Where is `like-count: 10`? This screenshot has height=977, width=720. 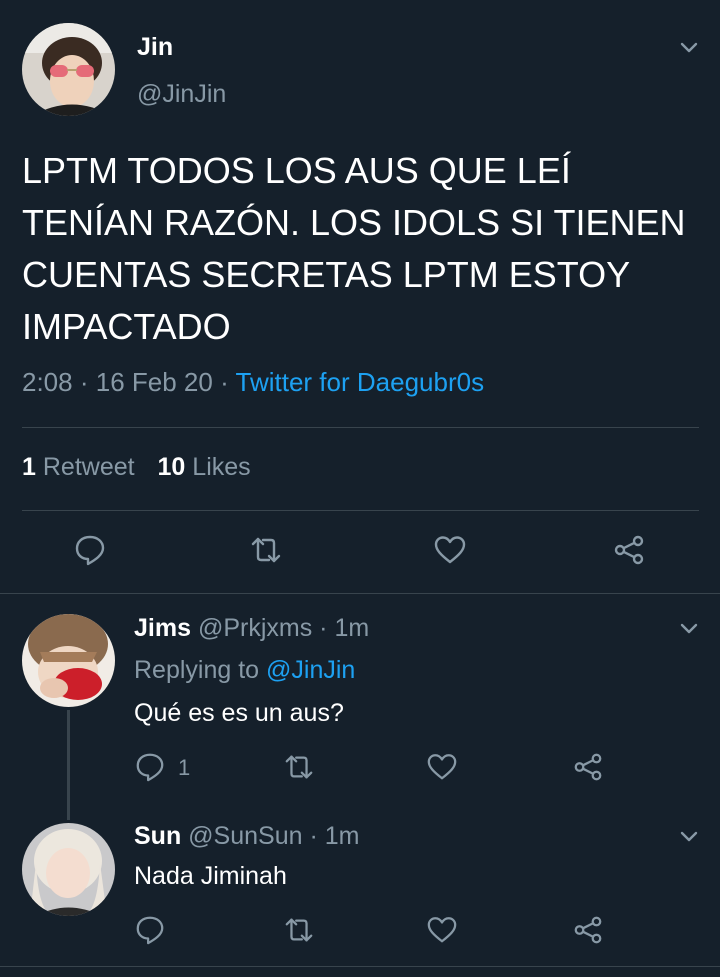 like-count: 10 is located at coordinates (171, 467).